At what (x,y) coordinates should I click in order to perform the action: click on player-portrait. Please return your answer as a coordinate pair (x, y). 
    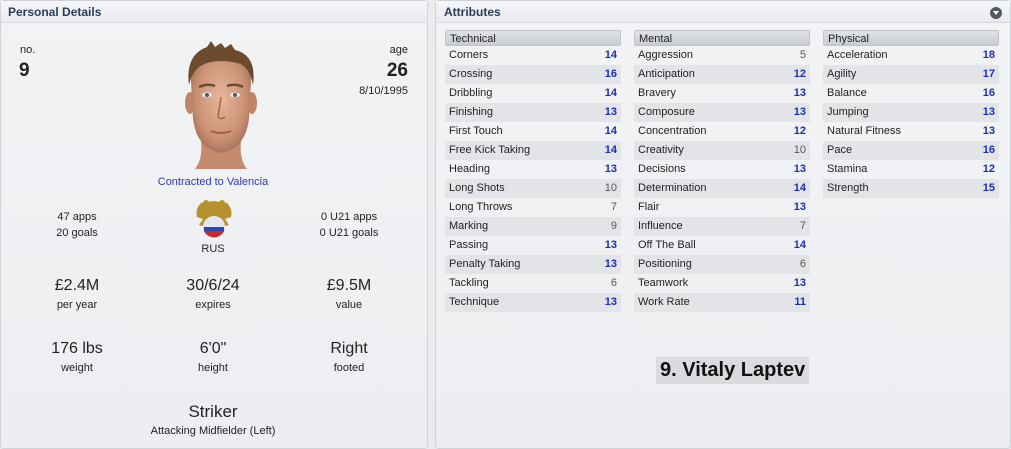
    Looking at the image, I should click on (221, 105).